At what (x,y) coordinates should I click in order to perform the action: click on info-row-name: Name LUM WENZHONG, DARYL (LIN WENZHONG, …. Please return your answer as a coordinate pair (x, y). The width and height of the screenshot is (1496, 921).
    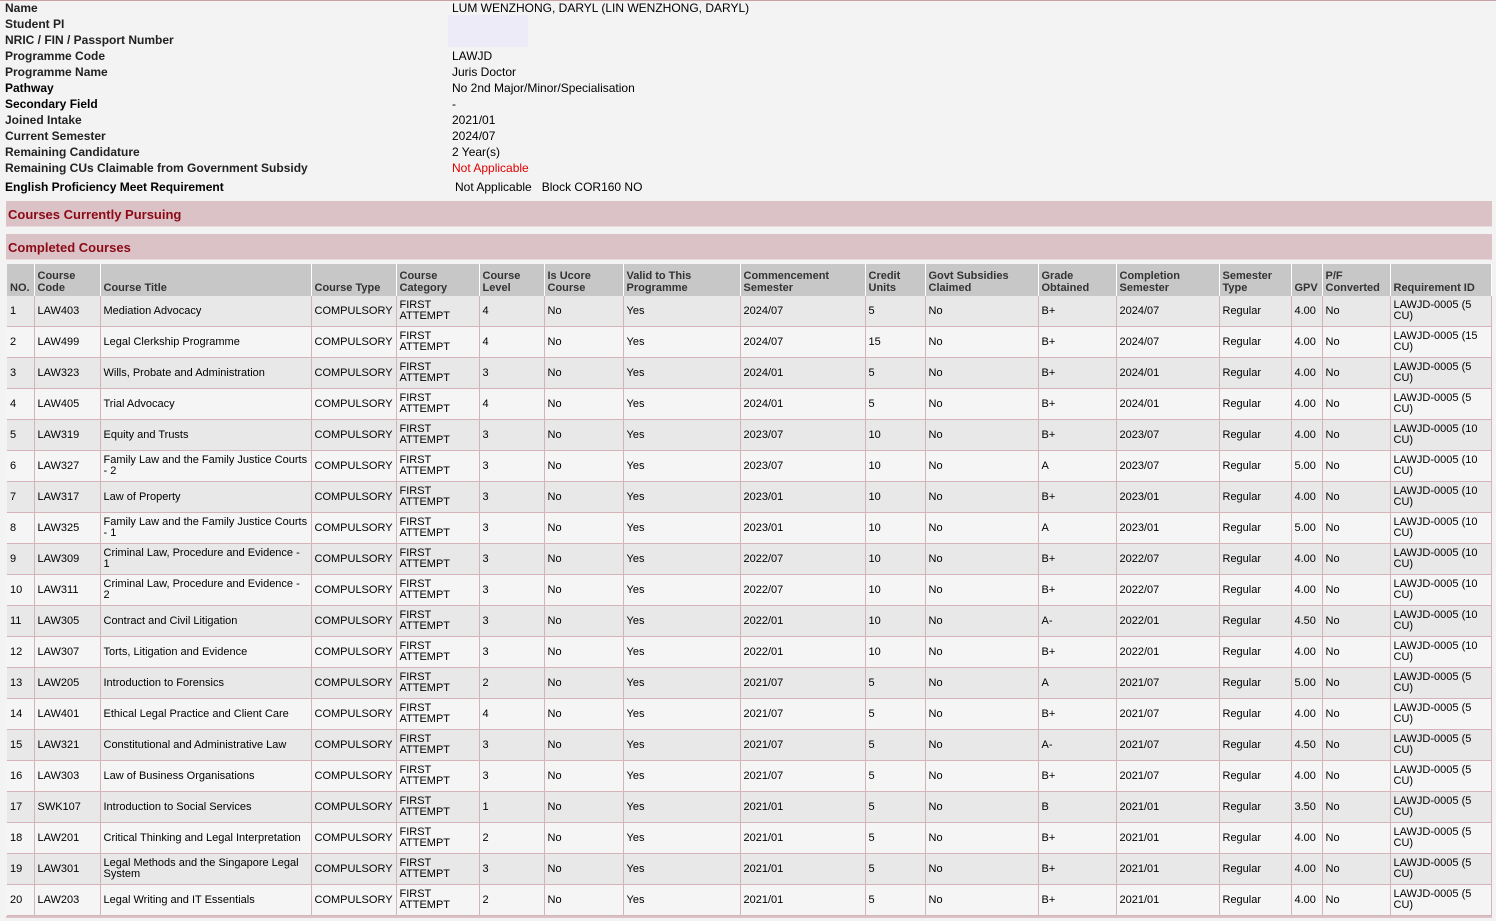
    Looking at the image, I should click on (748, 8).